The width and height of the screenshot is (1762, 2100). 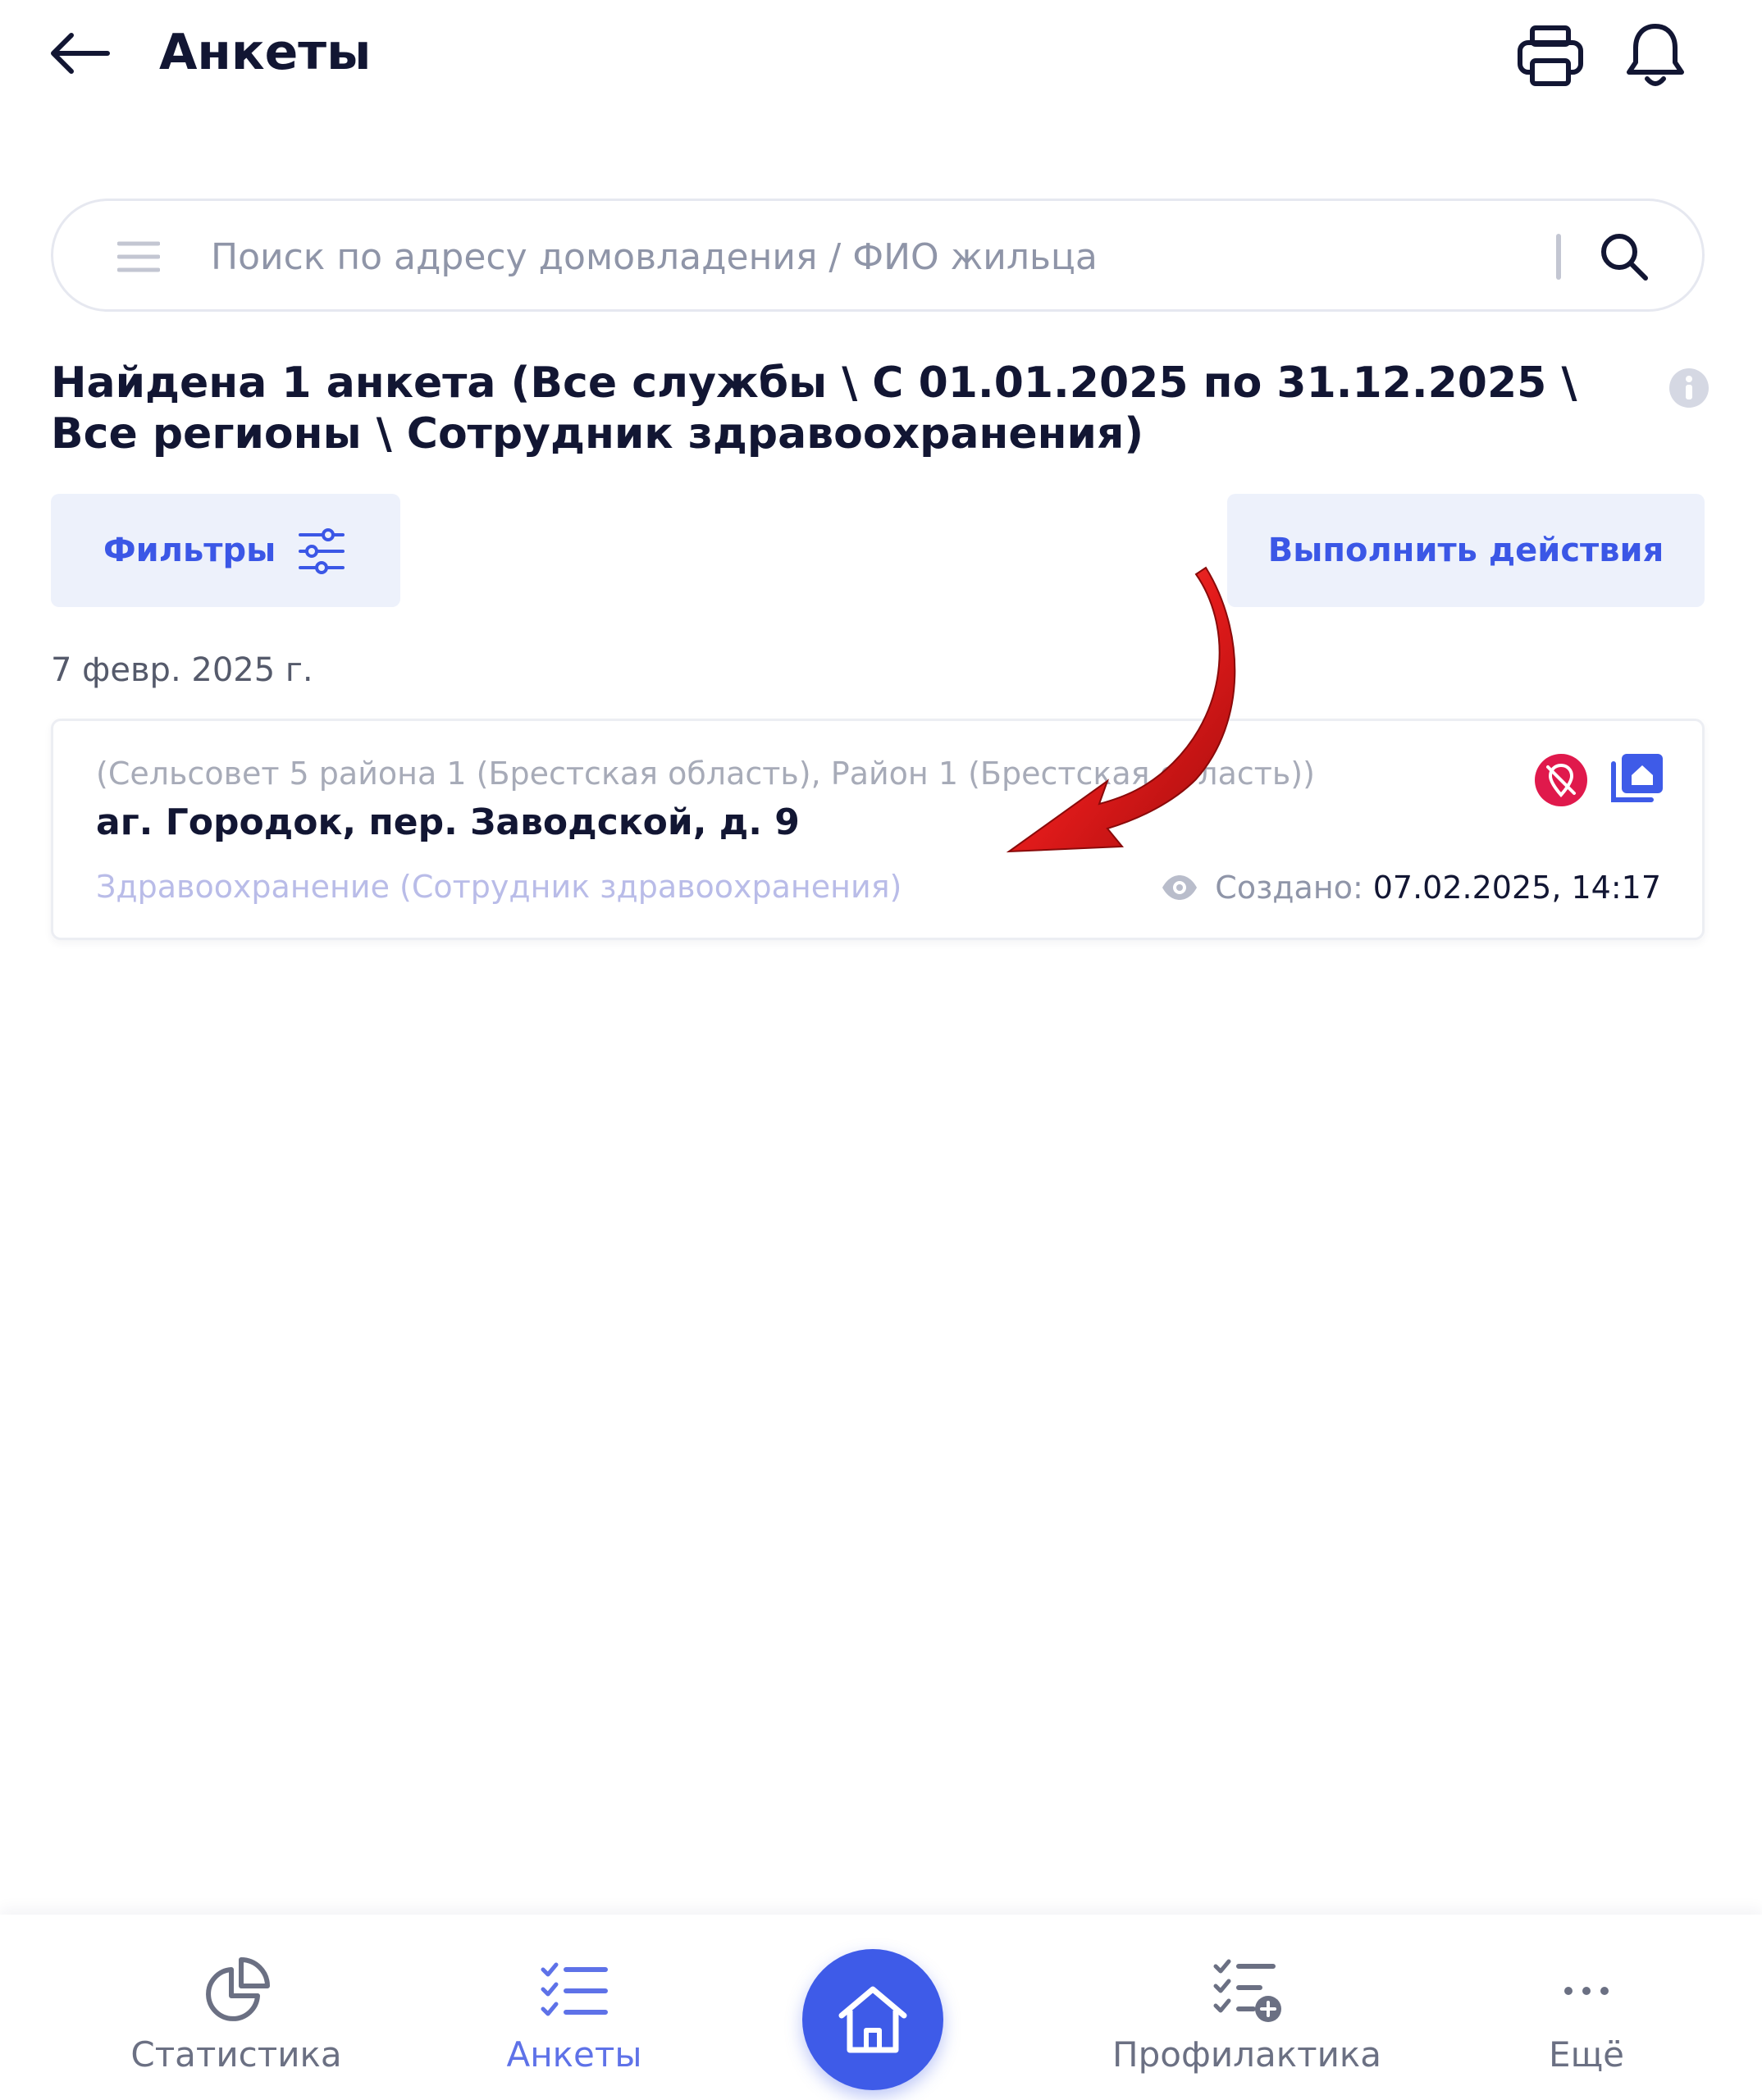 I want to click on annotation-arrow, so click(x=1121, y=710).